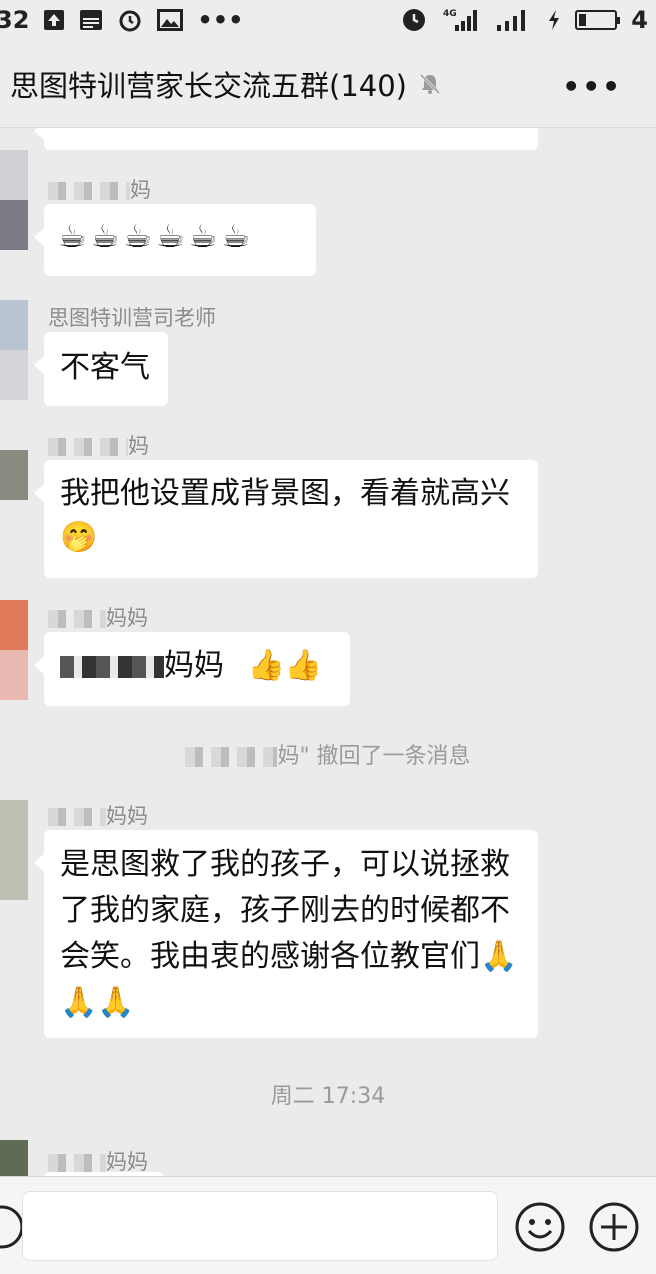 The height and width of the screenshot is (1274, 656). What do you see at coordinates (583, 20) in the screenshot?
I see `battery-level` at bounding box center [583, 20].